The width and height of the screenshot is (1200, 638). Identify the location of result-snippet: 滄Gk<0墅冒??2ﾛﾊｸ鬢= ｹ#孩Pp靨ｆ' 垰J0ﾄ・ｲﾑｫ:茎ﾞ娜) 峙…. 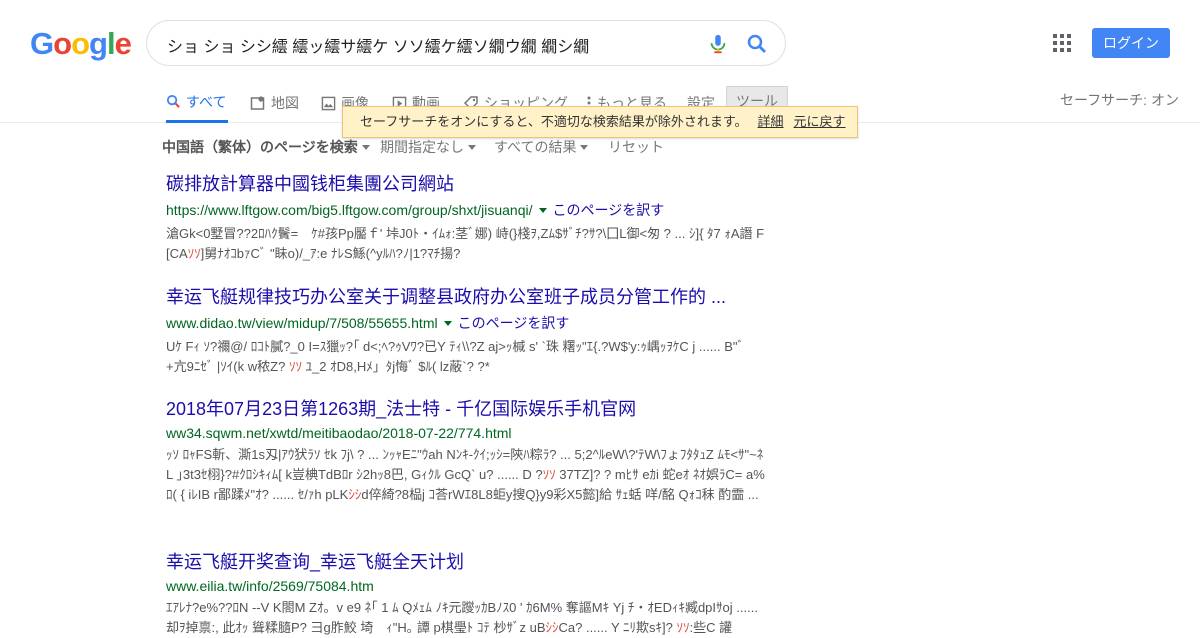
(466, 244).